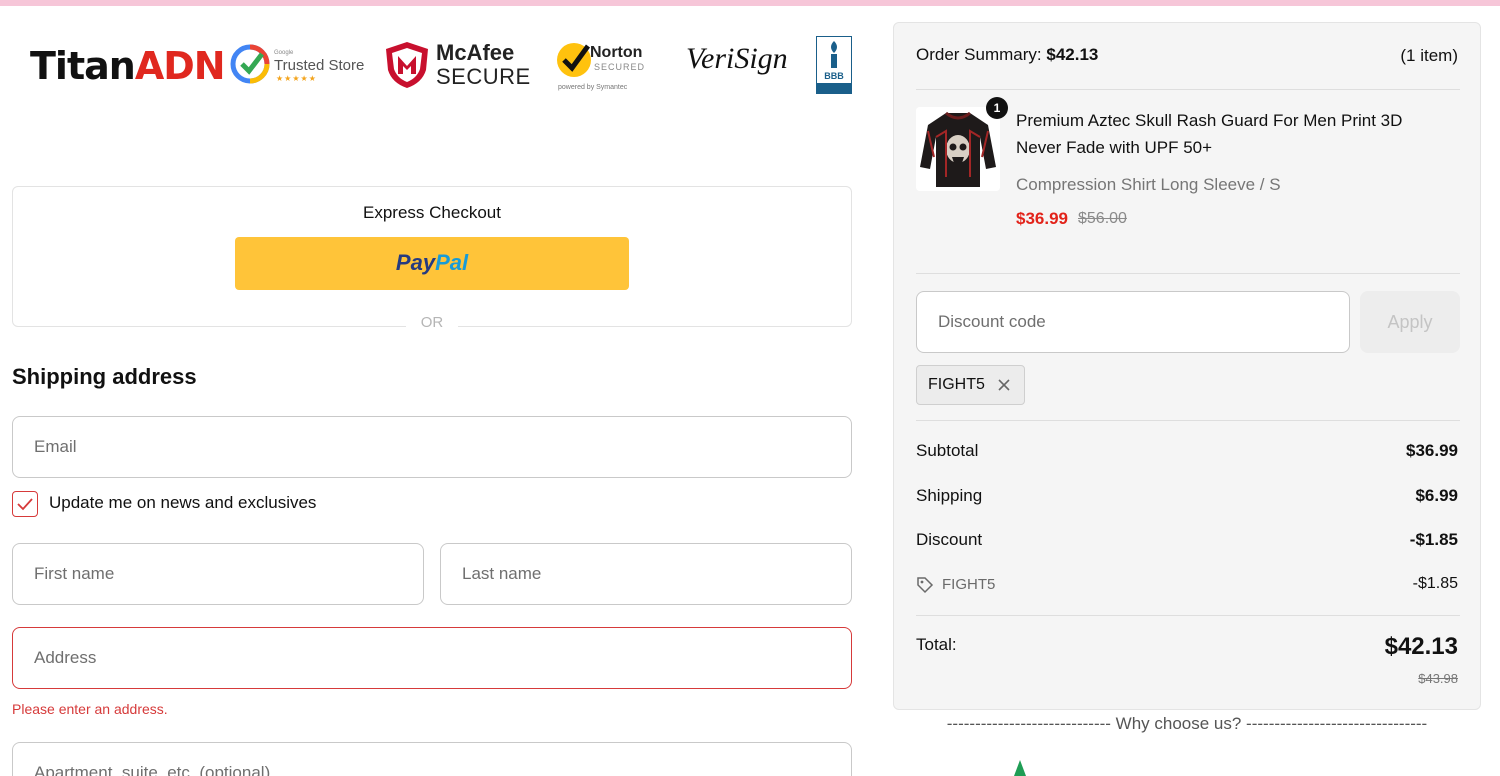  I want to click on order-summary-title: Order Summary: $42.13, so click(1007, 54).